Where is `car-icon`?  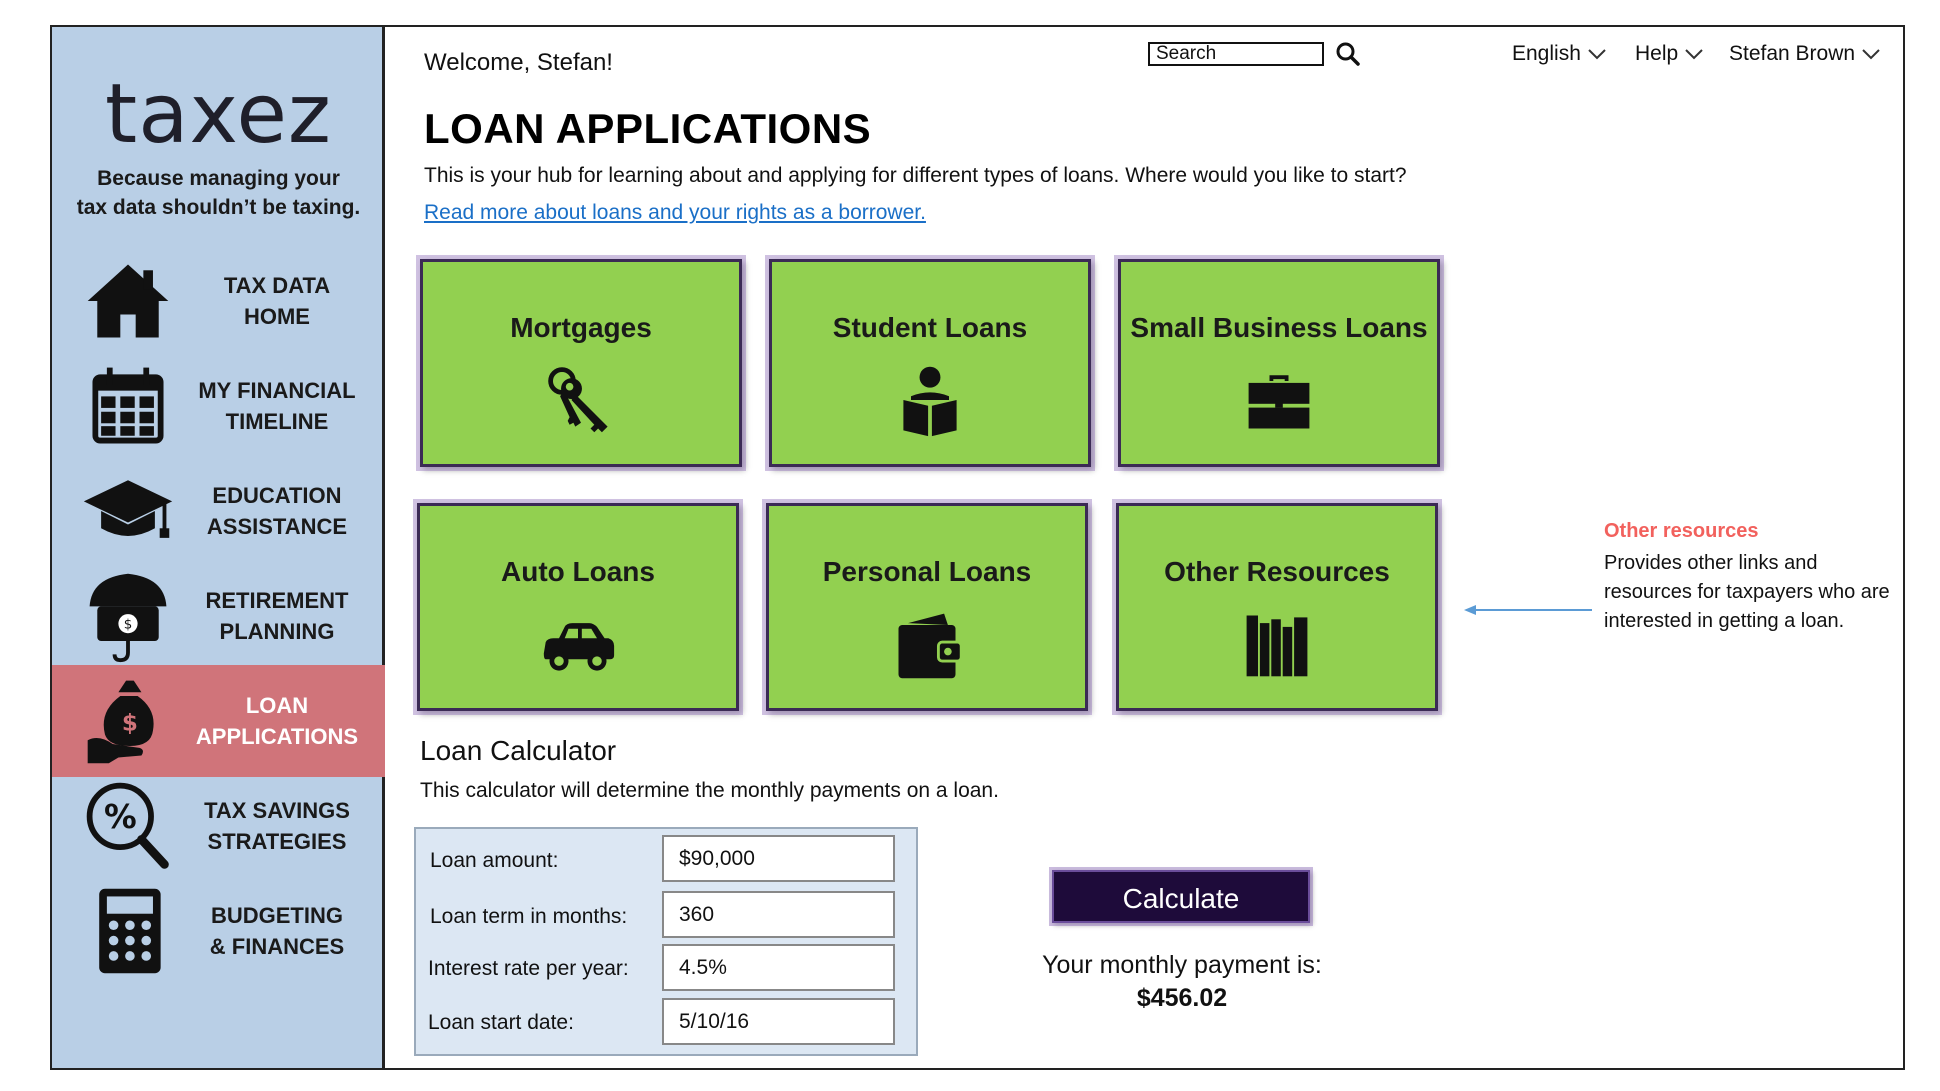
car-icon is located at coordinates (578, 644).